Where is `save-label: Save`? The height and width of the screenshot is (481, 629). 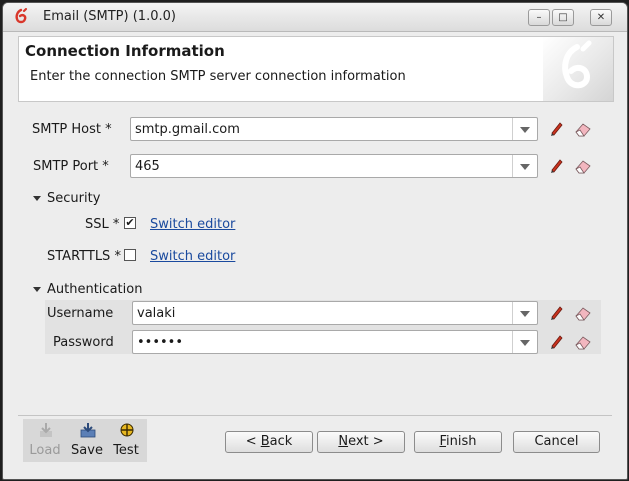
save-label: Save is located at coordinates (87, 450).